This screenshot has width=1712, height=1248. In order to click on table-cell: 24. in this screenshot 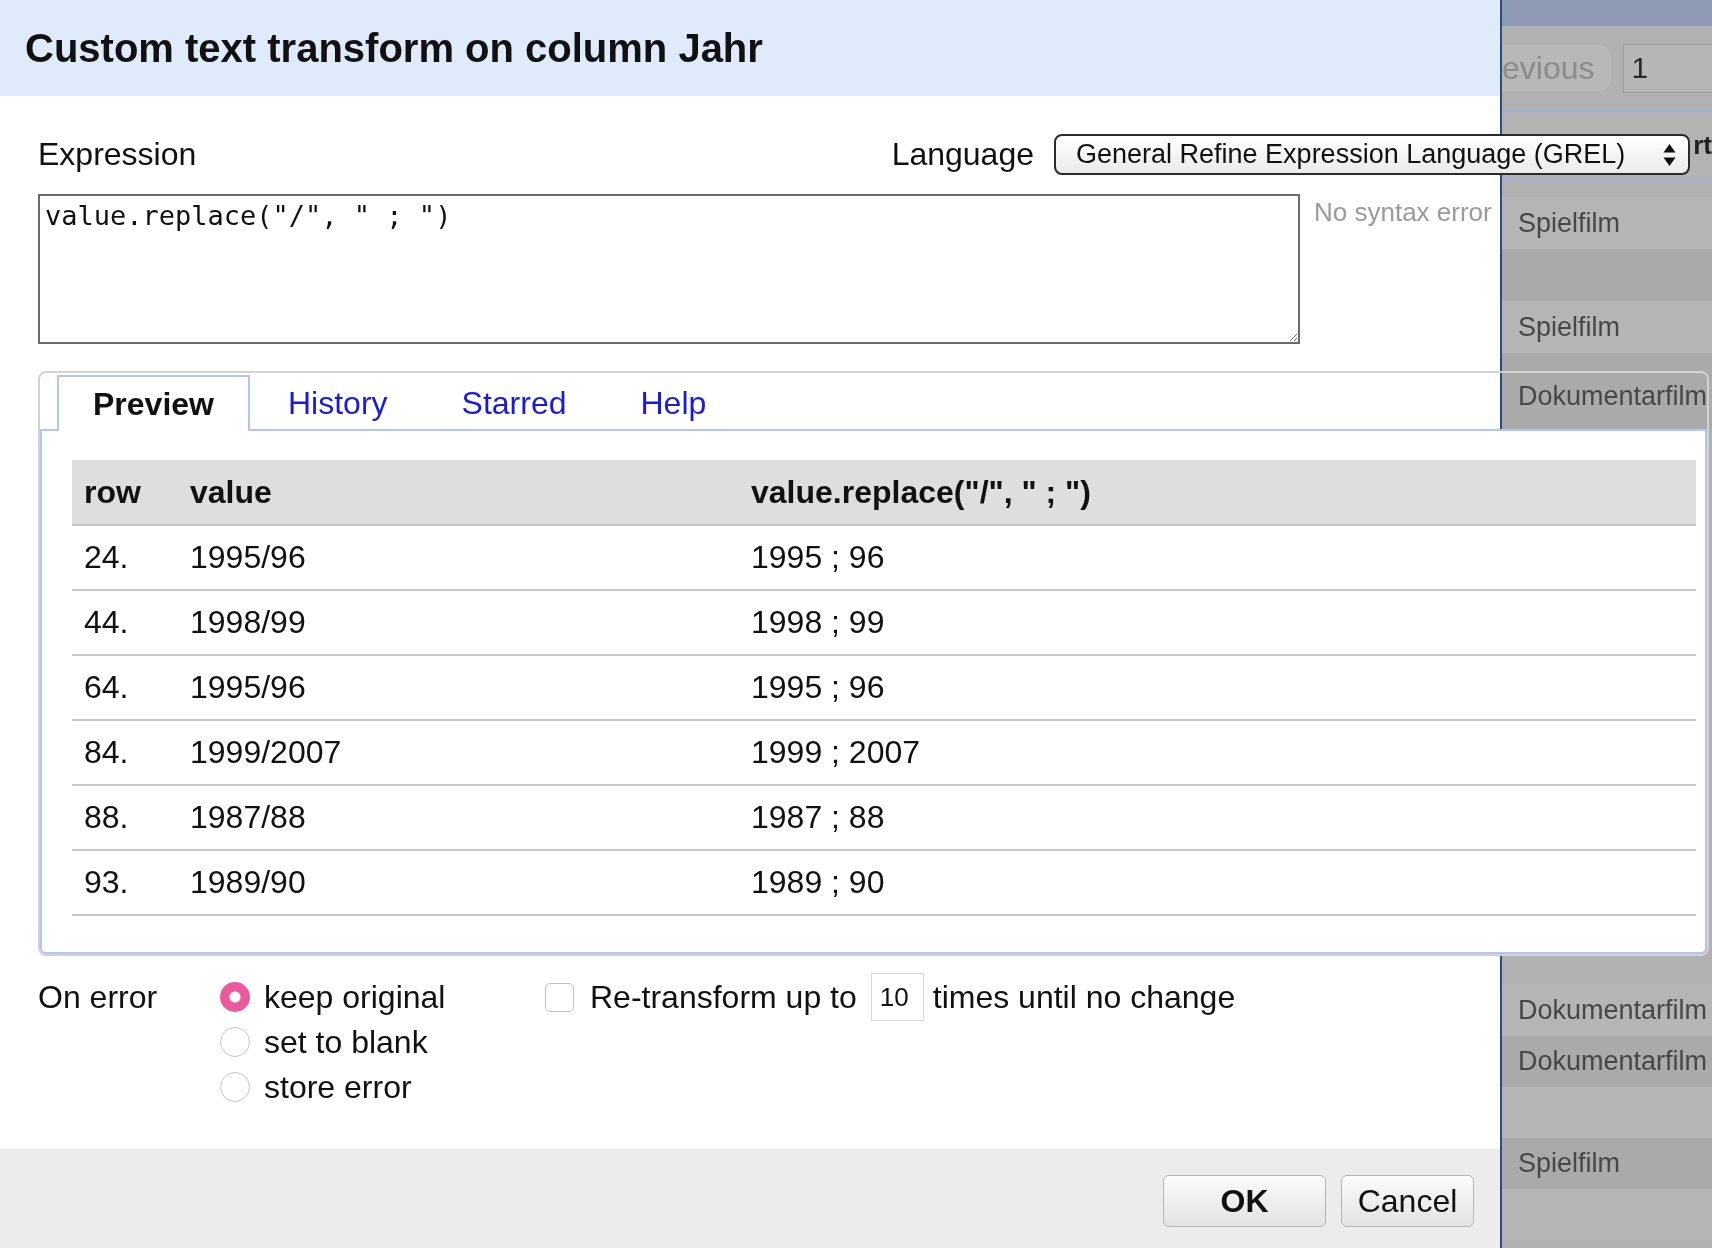, I will do `click(125, 557)`.